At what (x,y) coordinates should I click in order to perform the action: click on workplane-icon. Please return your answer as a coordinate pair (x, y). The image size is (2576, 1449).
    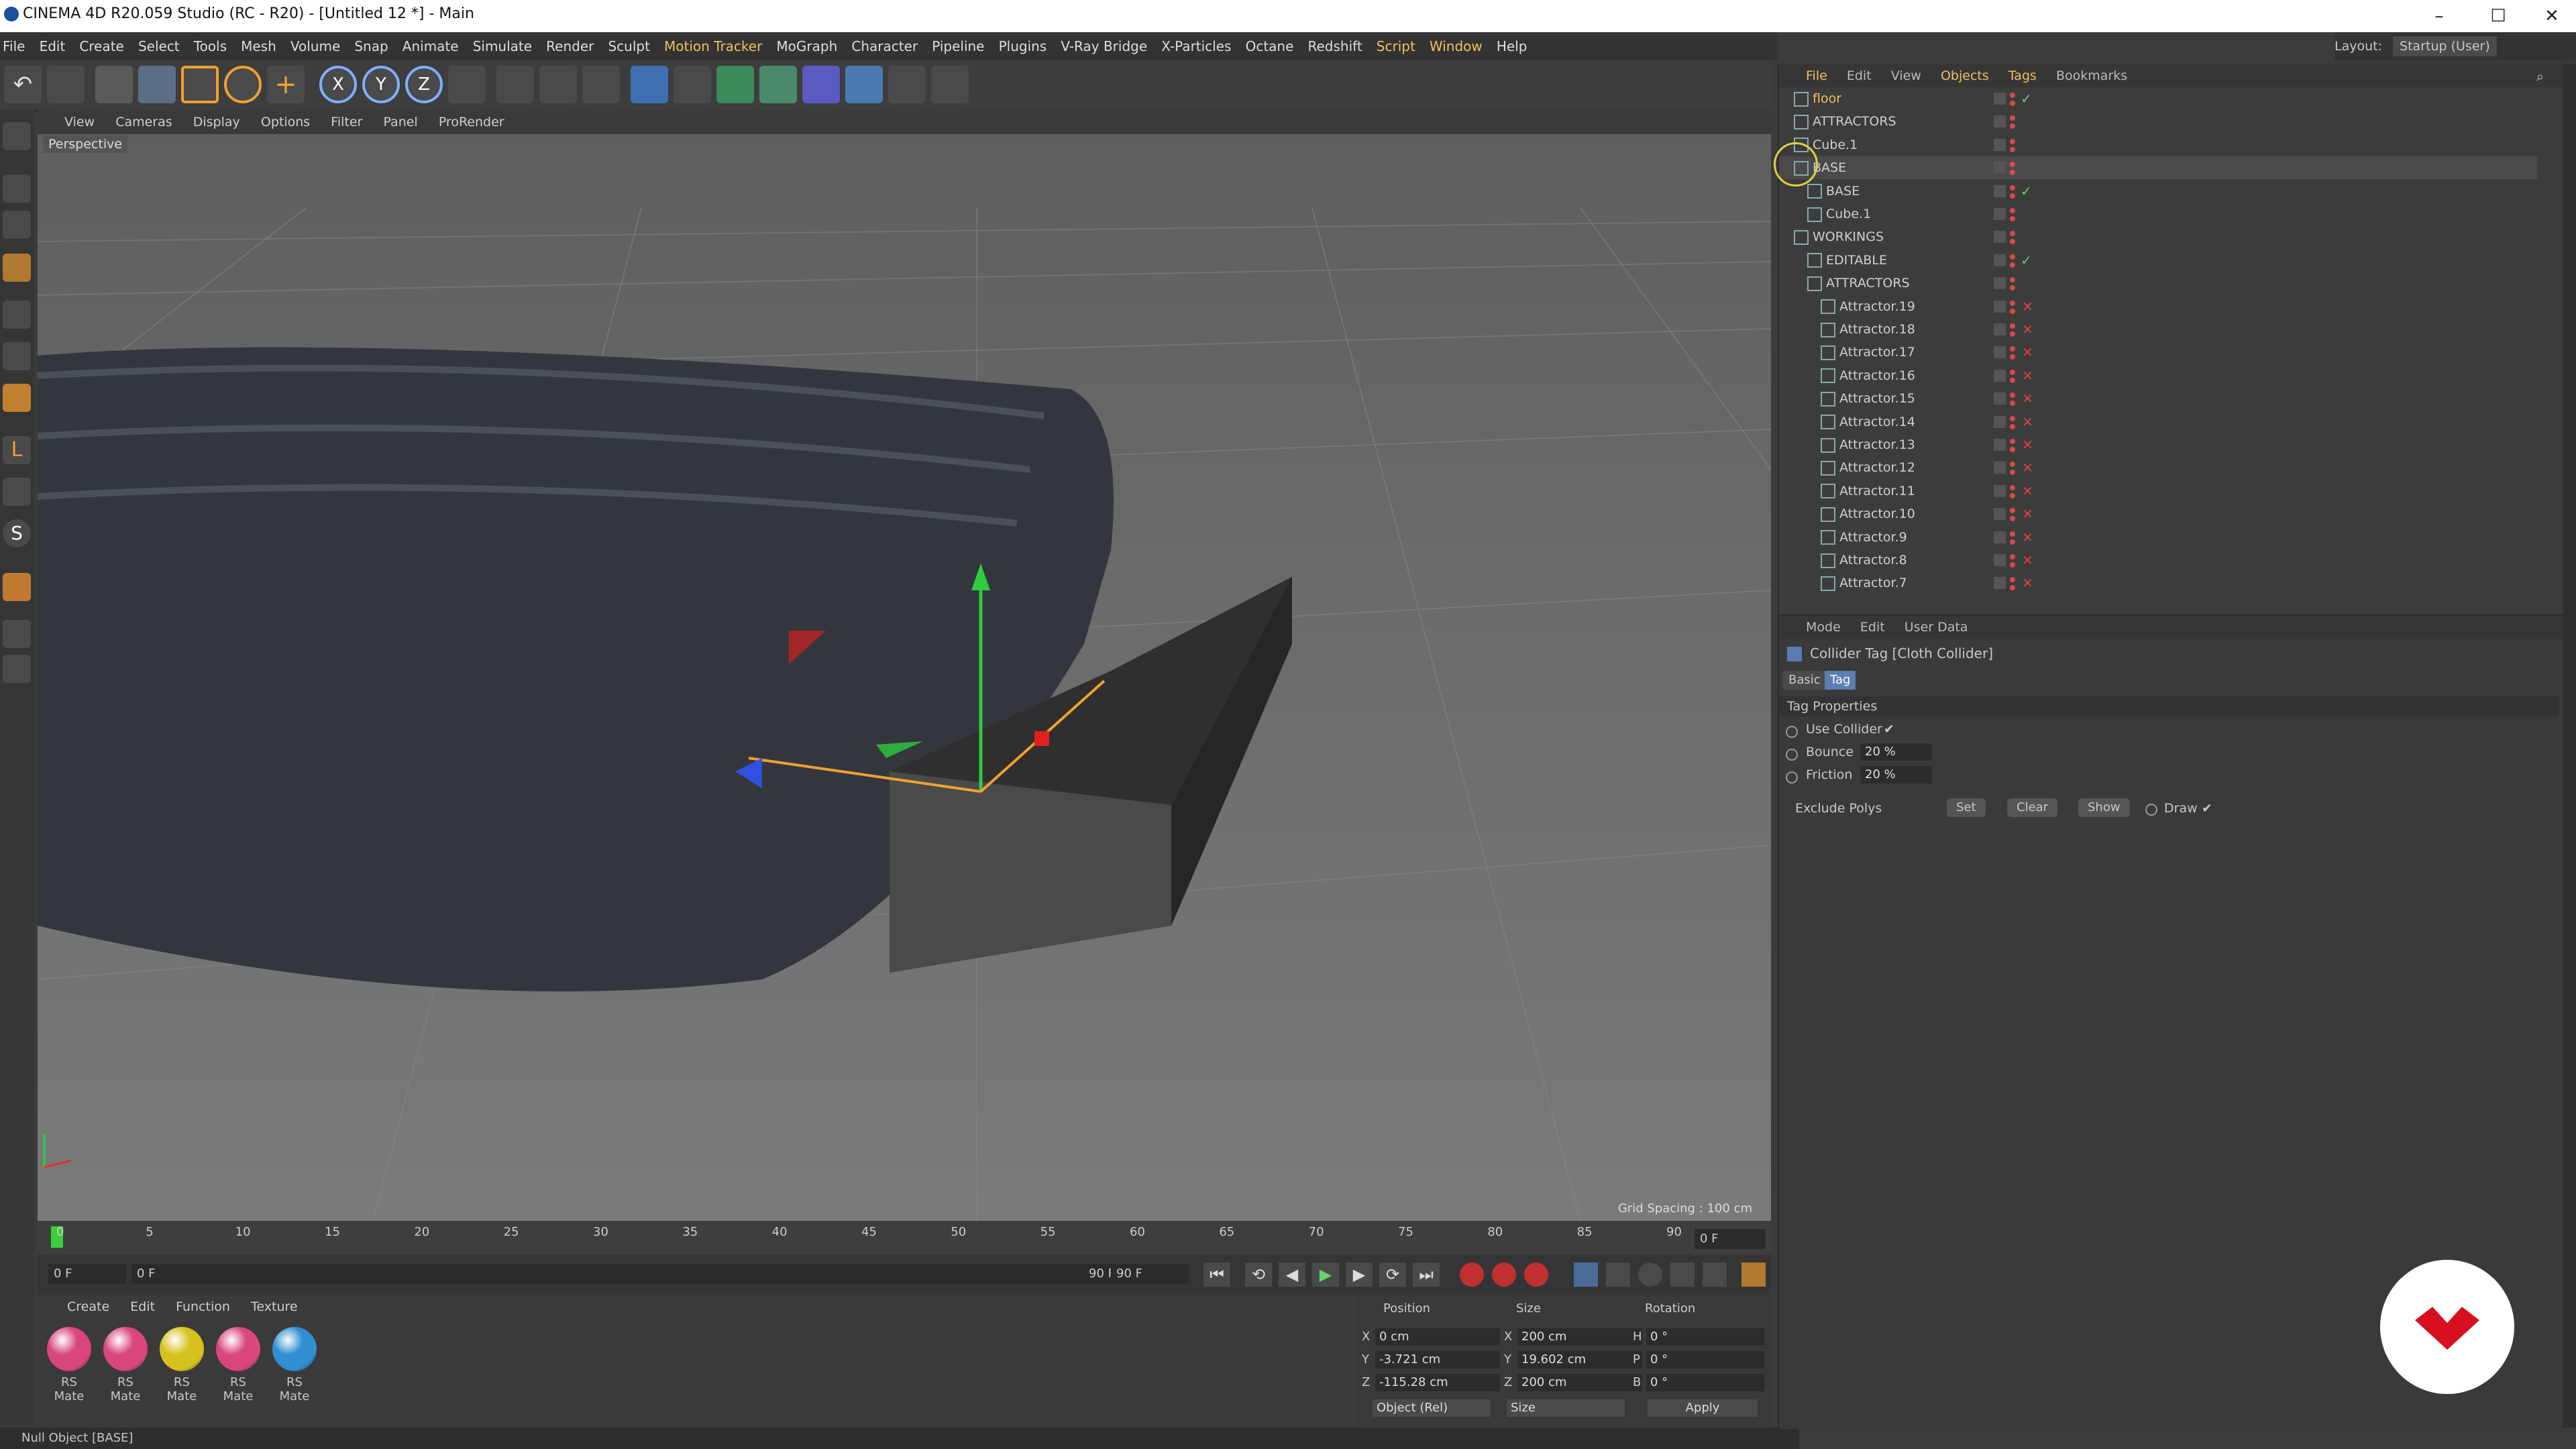
    Looking at the image, I should click on (17, 268).